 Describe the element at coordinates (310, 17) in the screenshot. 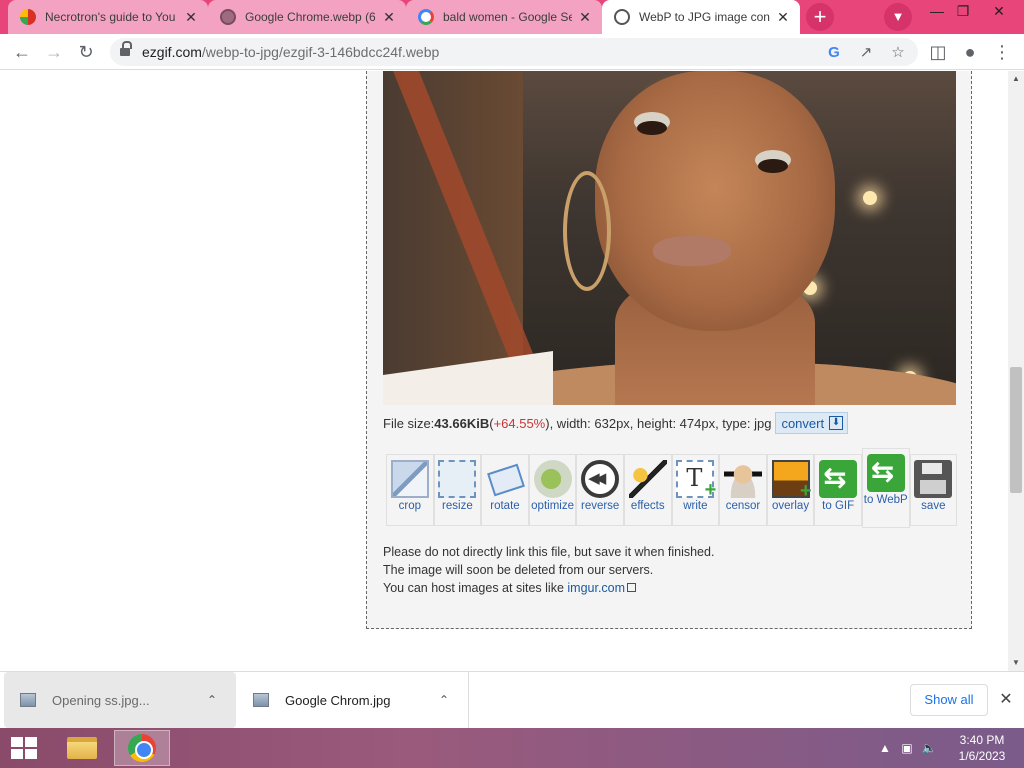

I see `tab-title: Google Chrome.webp (6` at that location.